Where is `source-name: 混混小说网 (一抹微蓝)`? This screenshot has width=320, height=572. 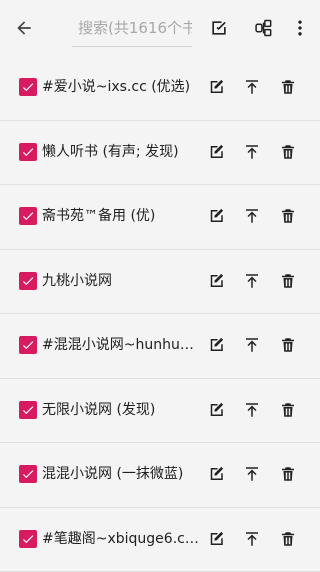 source-name: 混混小说网 (一抹微蓝) is located at coordinates (121, 474).